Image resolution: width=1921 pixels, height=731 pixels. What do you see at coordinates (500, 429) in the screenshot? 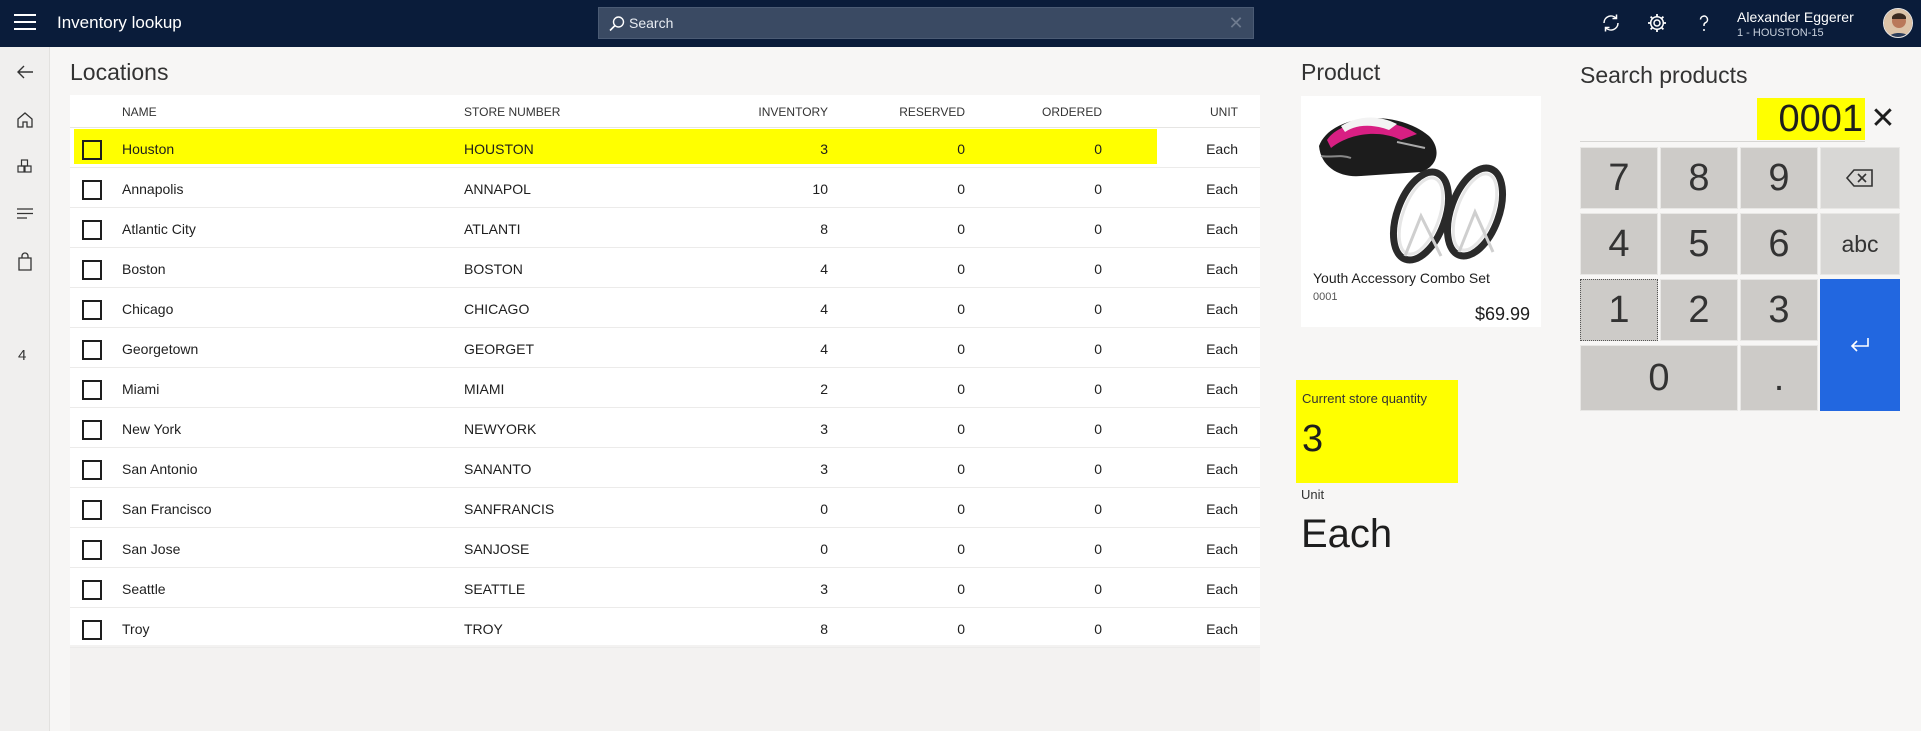
I see `store-number: NEWYORK` at bounding box center [500, 429].